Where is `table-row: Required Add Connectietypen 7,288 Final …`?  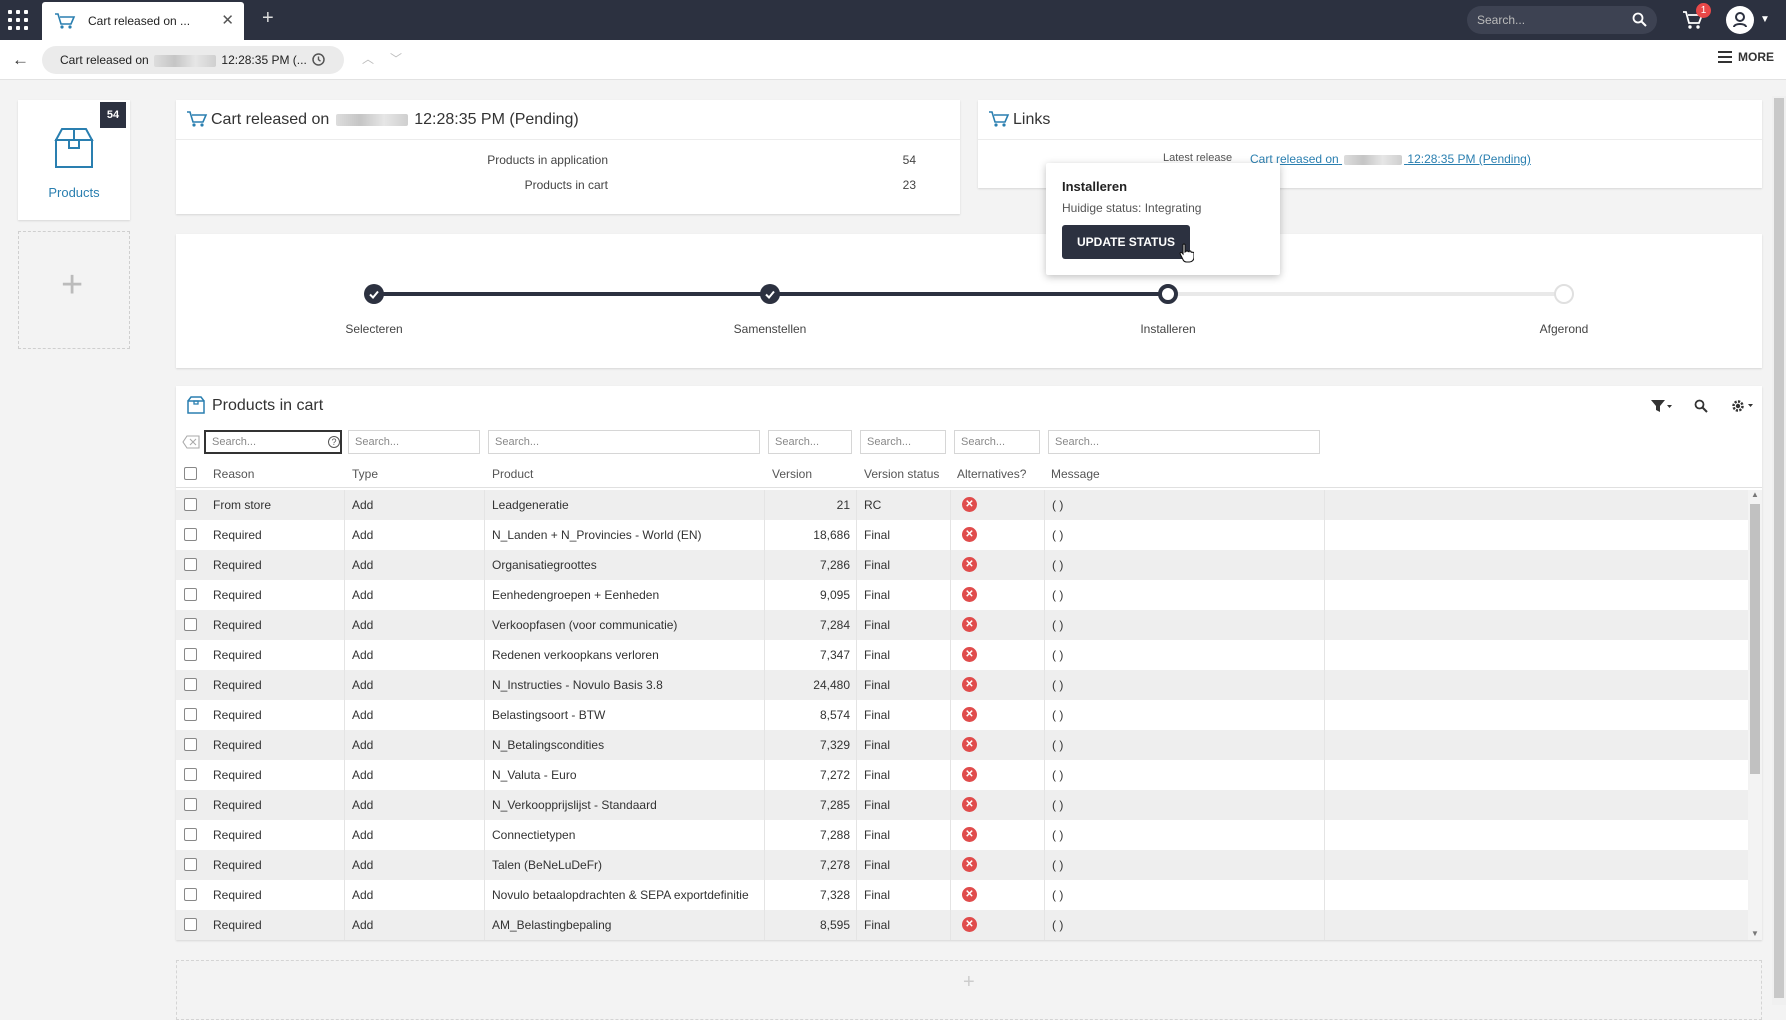
table-row: Required Add Connectietypen 7,288 Final … is located at coordinates (962, 835).